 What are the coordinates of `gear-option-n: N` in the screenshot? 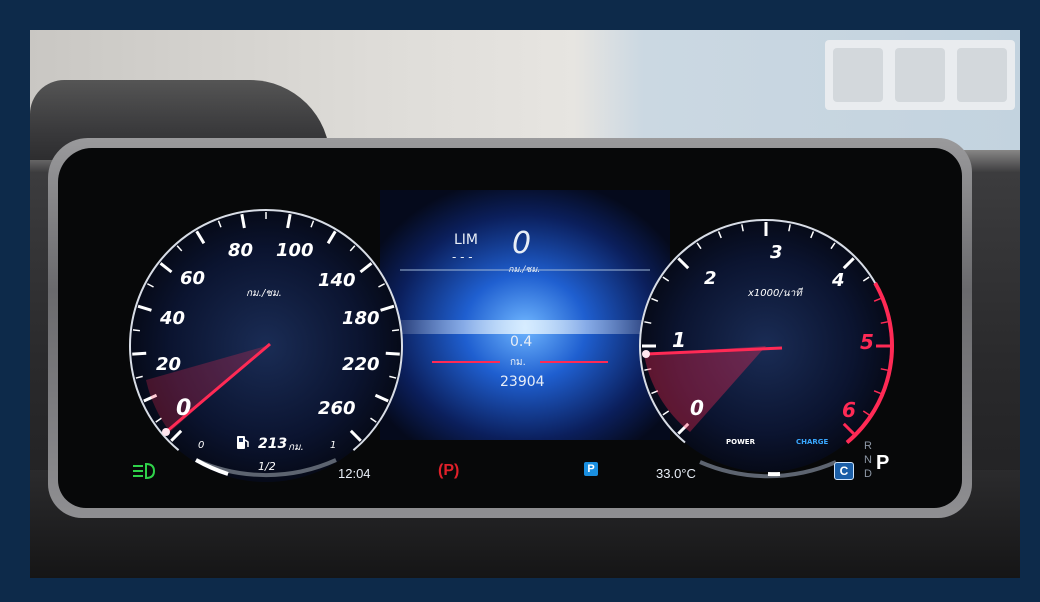 It's located at (868, 460).